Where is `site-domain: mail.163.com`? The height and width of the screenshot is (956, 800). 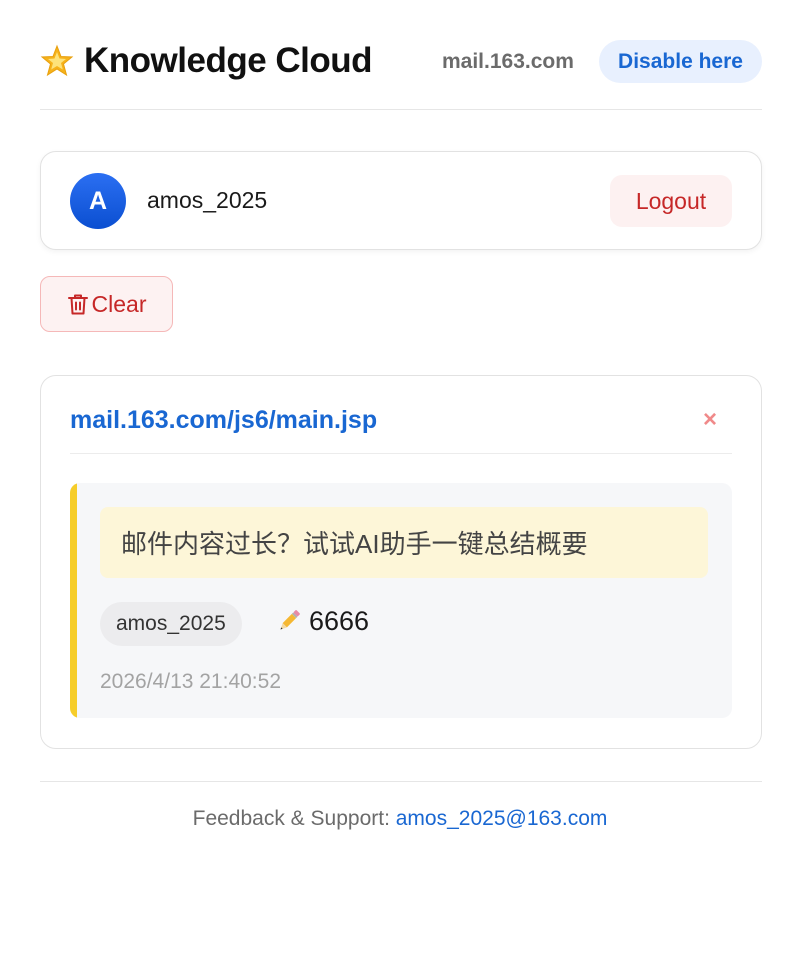 site-domain: mail.163.com is located at coordinates (508, 61).